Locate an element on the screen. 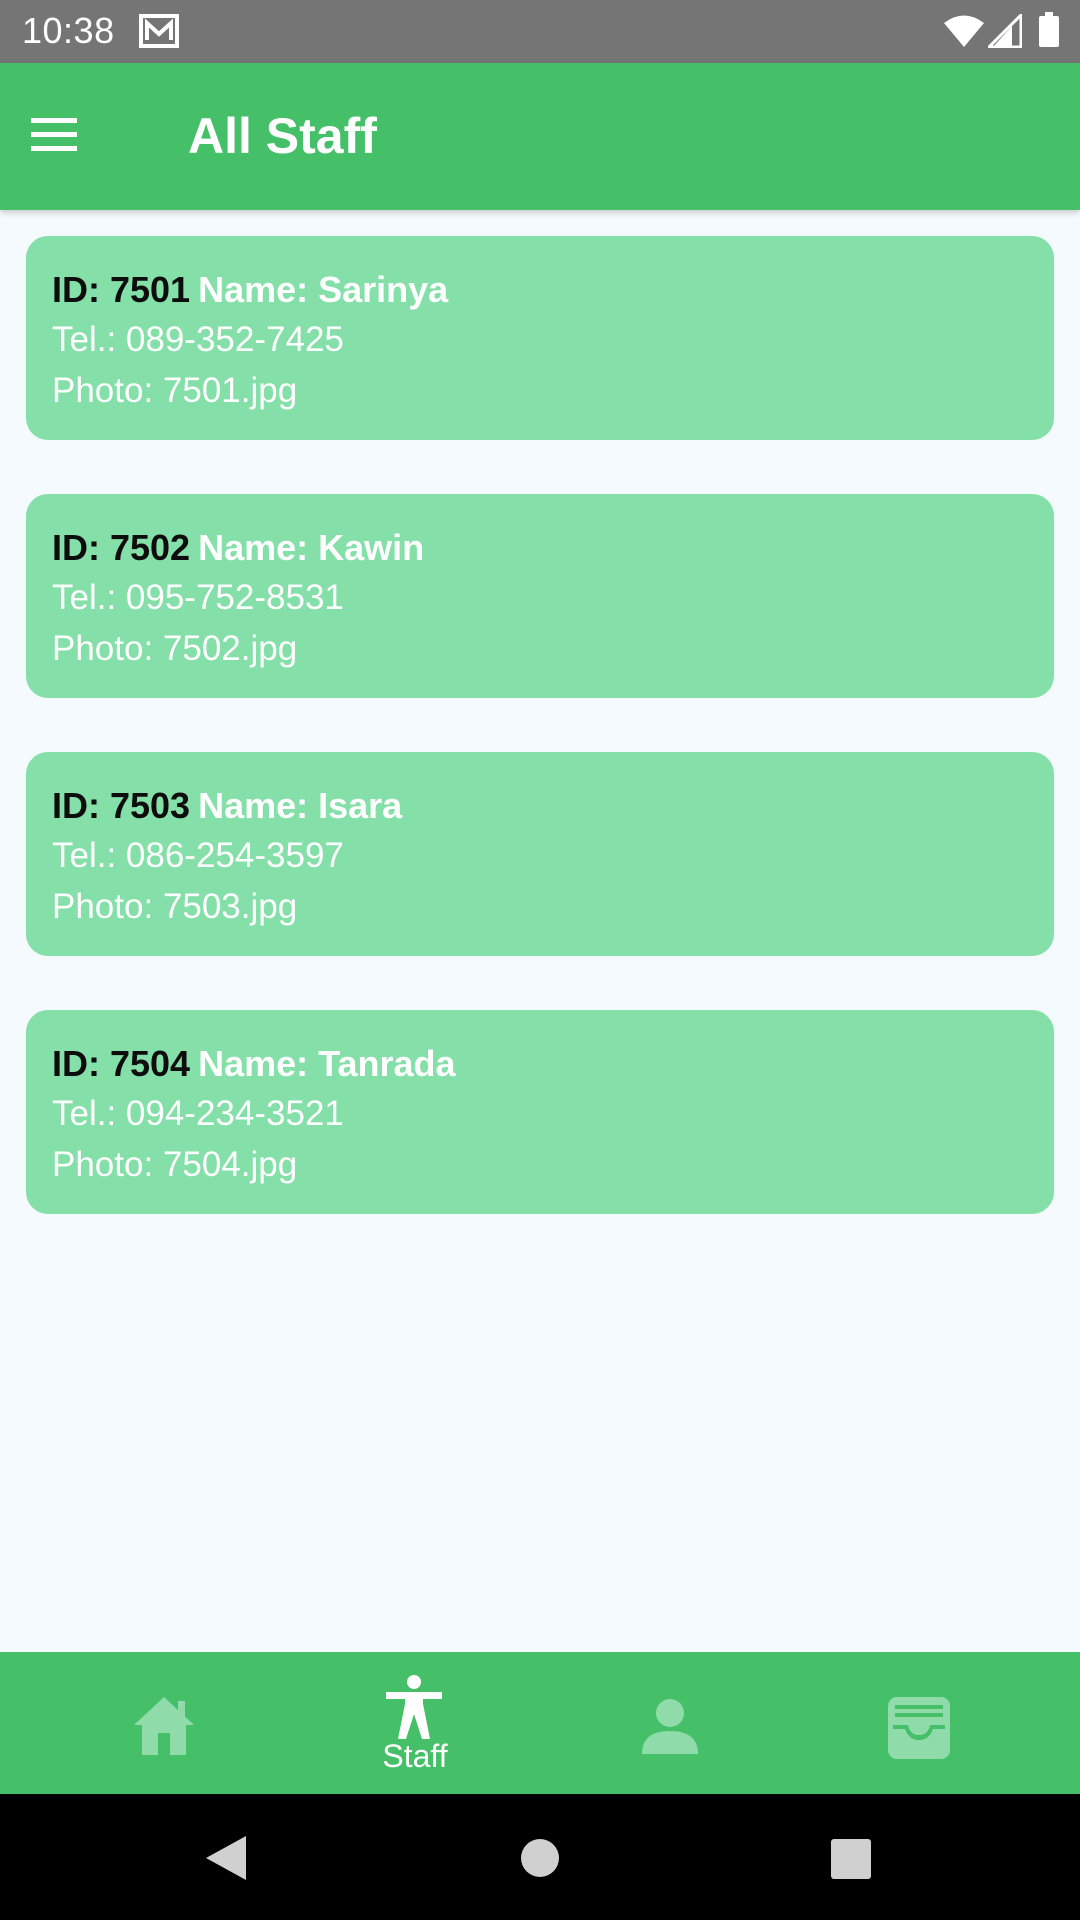 This screenshot has height=1920, width=1080. nav-profile is located at coordinates (670, 1723).